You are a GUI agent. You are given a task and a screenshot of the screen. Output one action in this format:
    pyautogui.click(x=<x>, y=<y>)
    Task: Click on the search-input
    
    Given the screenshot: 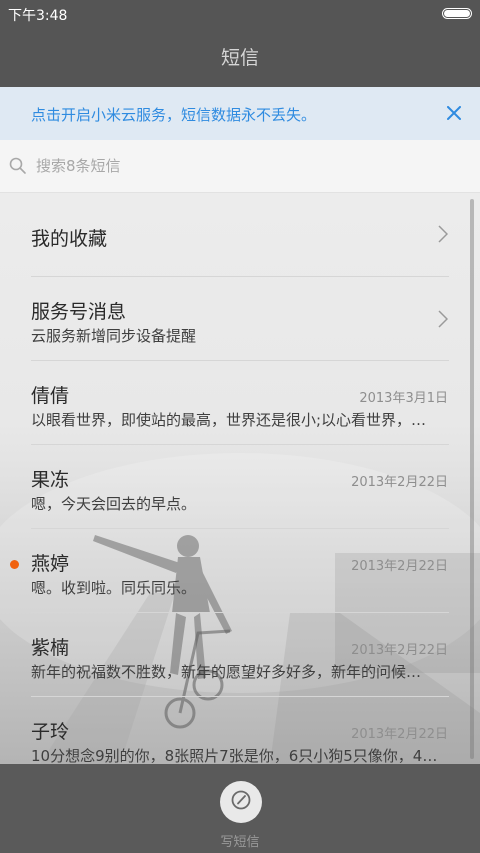 What is the action you would take?
    pyautogui.click(x=236, y=166)
    